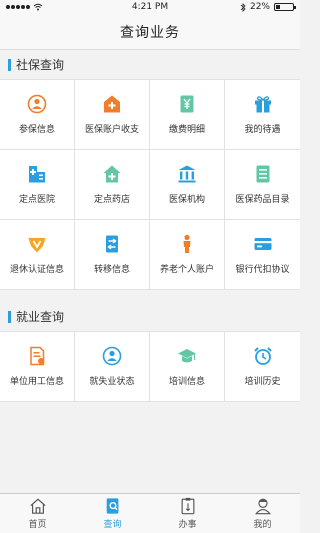  What do you see at coordinates (262, 270) in the screenshot?
I see `grid-item-label: 银行代扣协议` at bounding box center [262, 270].